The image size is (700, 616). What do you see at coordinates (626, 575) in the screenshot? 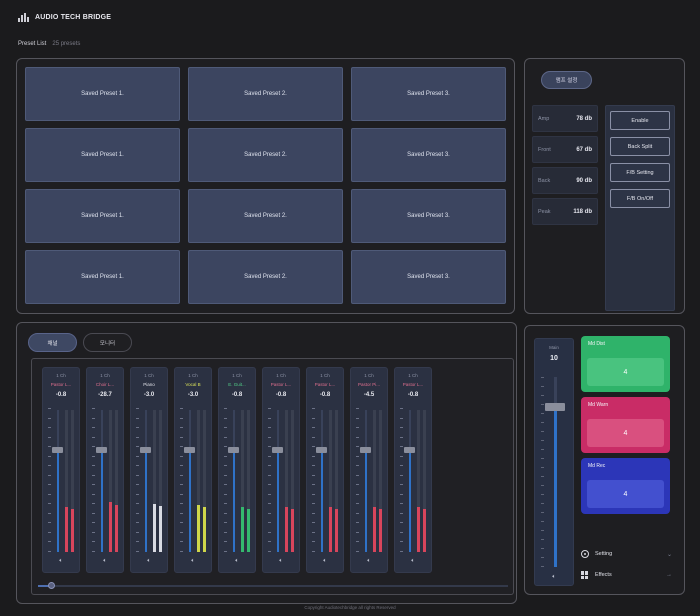
I see `effects-menu-item: Effects →` at bounding box center [626, 575].